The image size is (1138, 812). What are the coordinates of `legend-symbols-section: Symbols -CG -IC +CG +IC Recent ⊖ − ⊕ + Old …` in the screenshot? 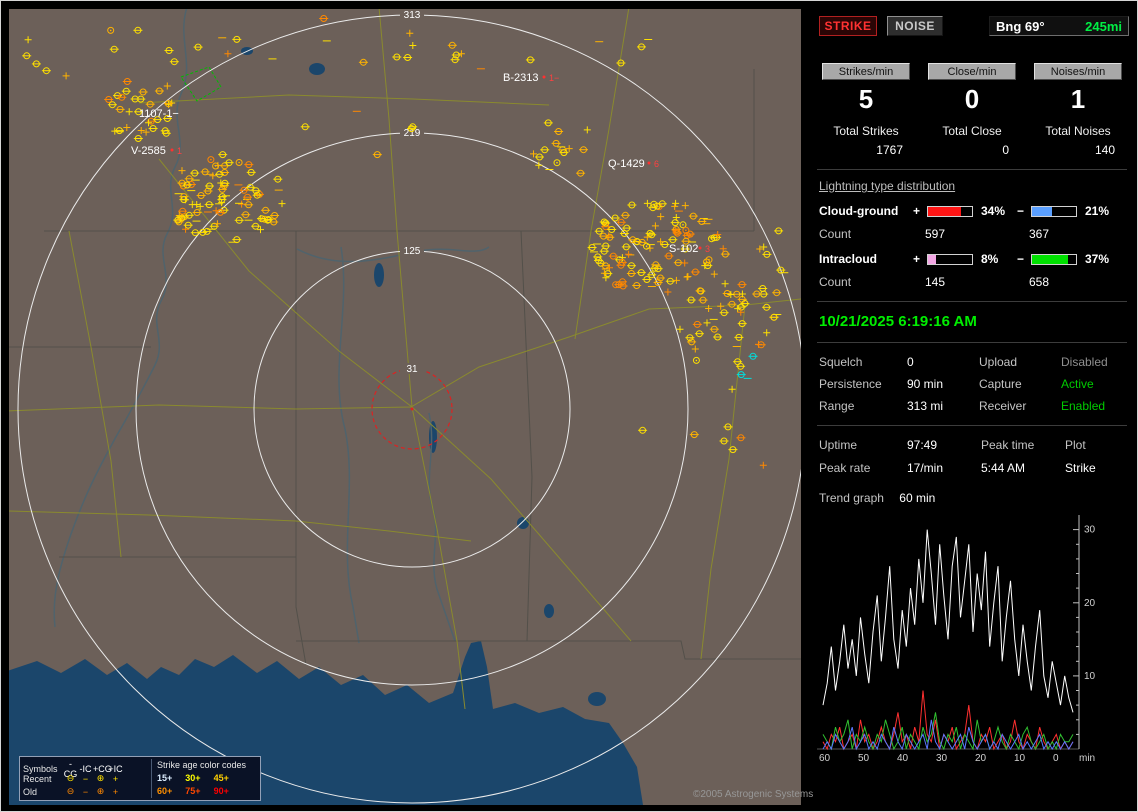 It's located at (87, 778).